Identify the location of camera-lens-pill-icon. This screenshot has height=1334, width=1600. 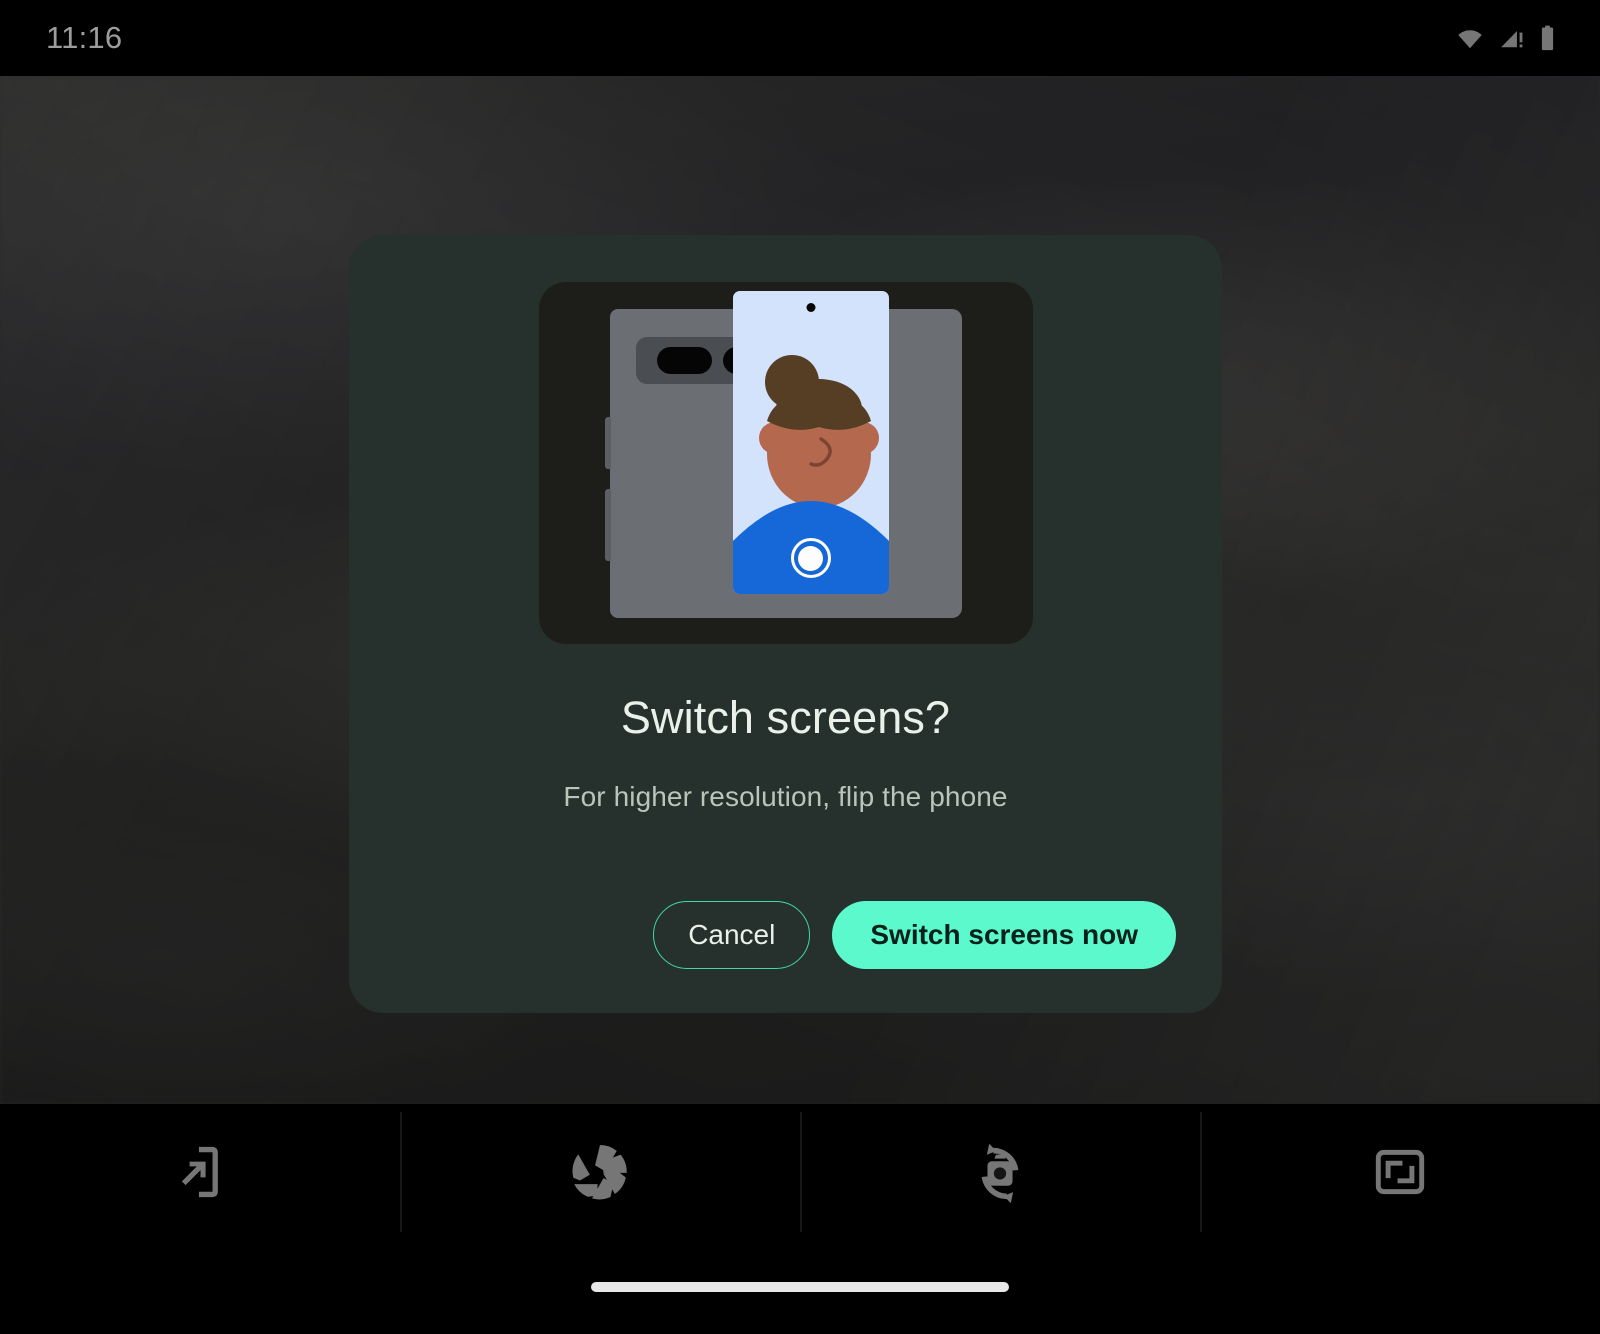
(684, 360).